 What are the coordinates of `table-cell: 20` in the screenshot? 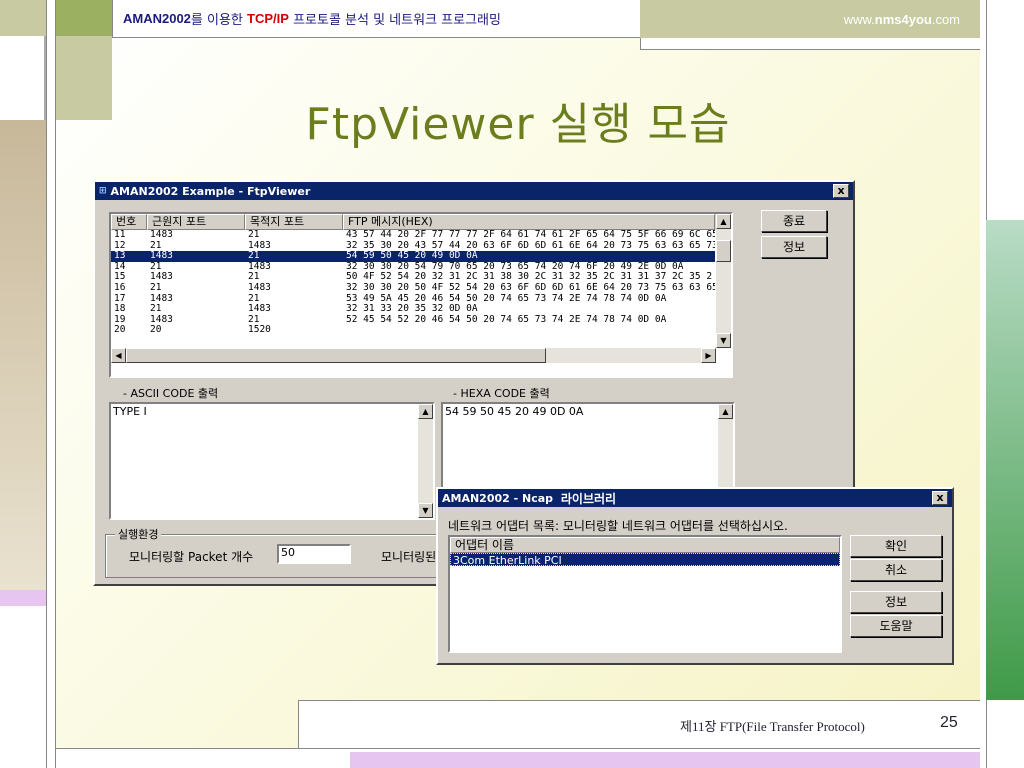 It's located at (156, 330).